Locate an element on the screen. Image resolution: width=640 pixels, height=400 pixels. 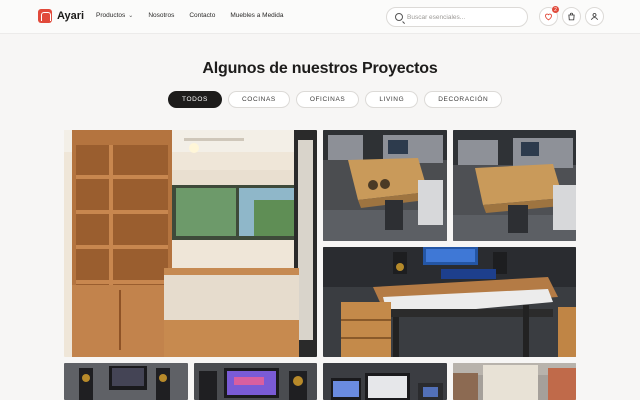
project-image-coffee-table-side is located at coordinates (514, 185).